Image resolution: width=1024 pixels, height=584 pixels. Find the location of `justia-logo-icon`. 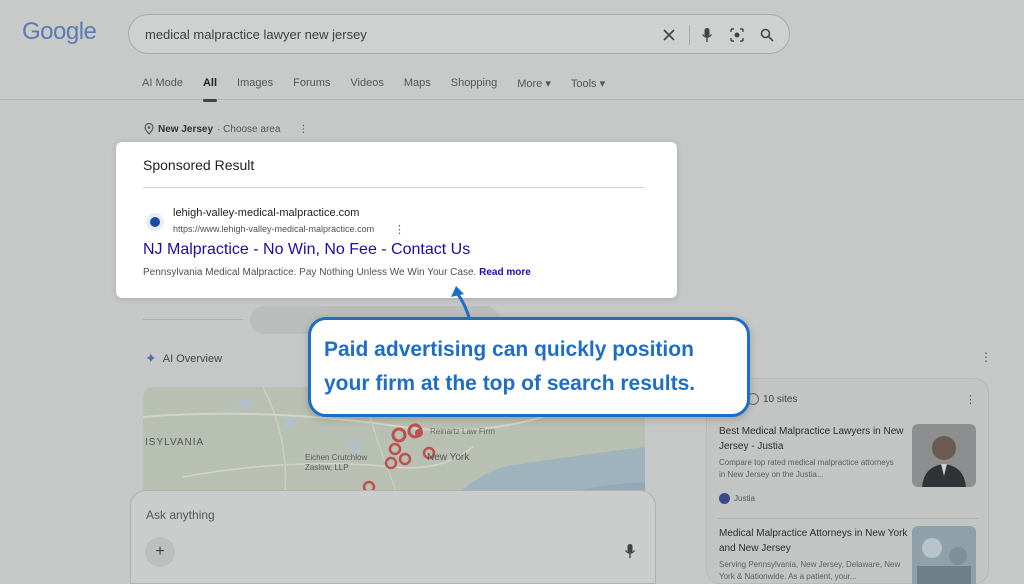

justia-logo-icon is located at coordinates (724, 498).